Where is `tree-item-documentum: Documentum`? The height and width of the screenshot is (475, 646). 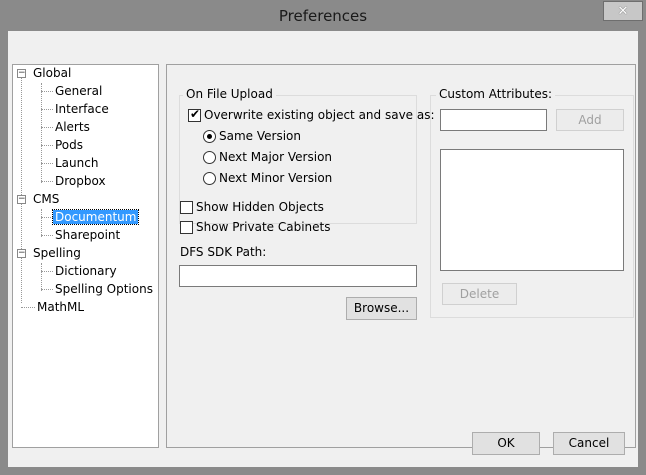
tree-item-documentum: Documentum is located at coordinates (95, 217).